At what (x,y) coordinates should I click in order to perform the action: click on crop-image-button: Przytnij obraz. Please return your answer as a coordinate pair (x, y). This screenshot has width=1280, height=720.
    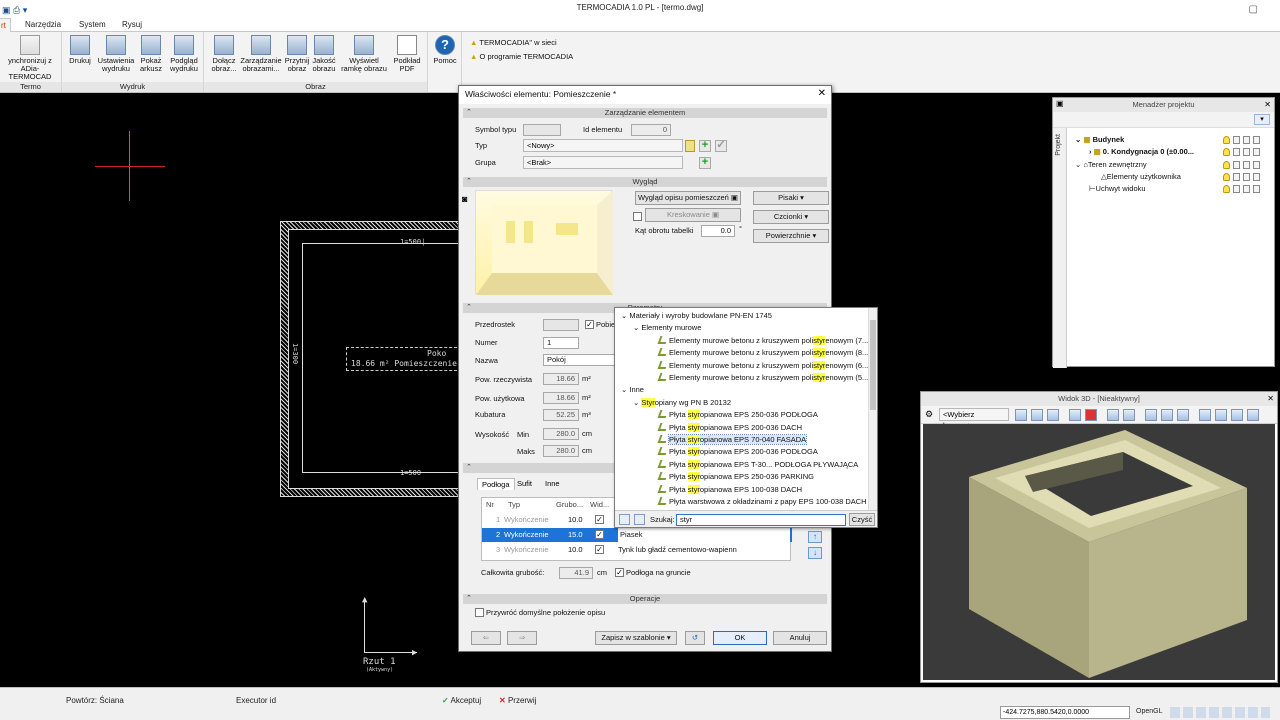
    Looking at the image, I should click on (297, 54).